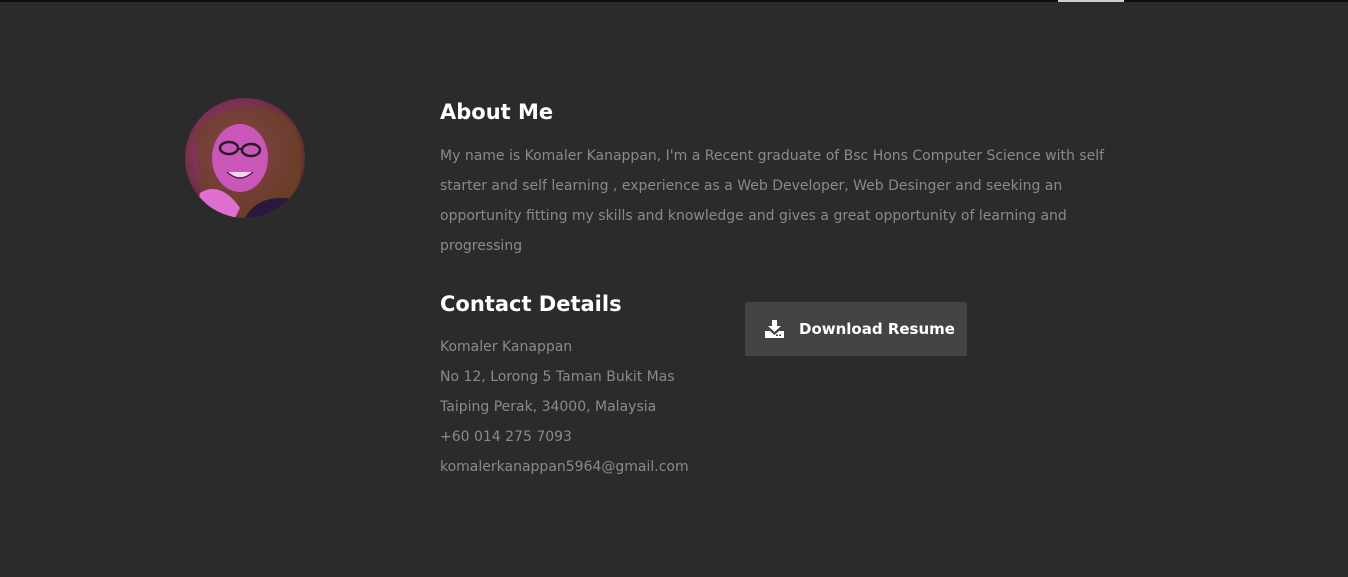 This screenshot has height=577, width=1348. Describe the element at coordinates (531, 304) in the screenshot. I see `contact-heading: Contact Details` at that location.